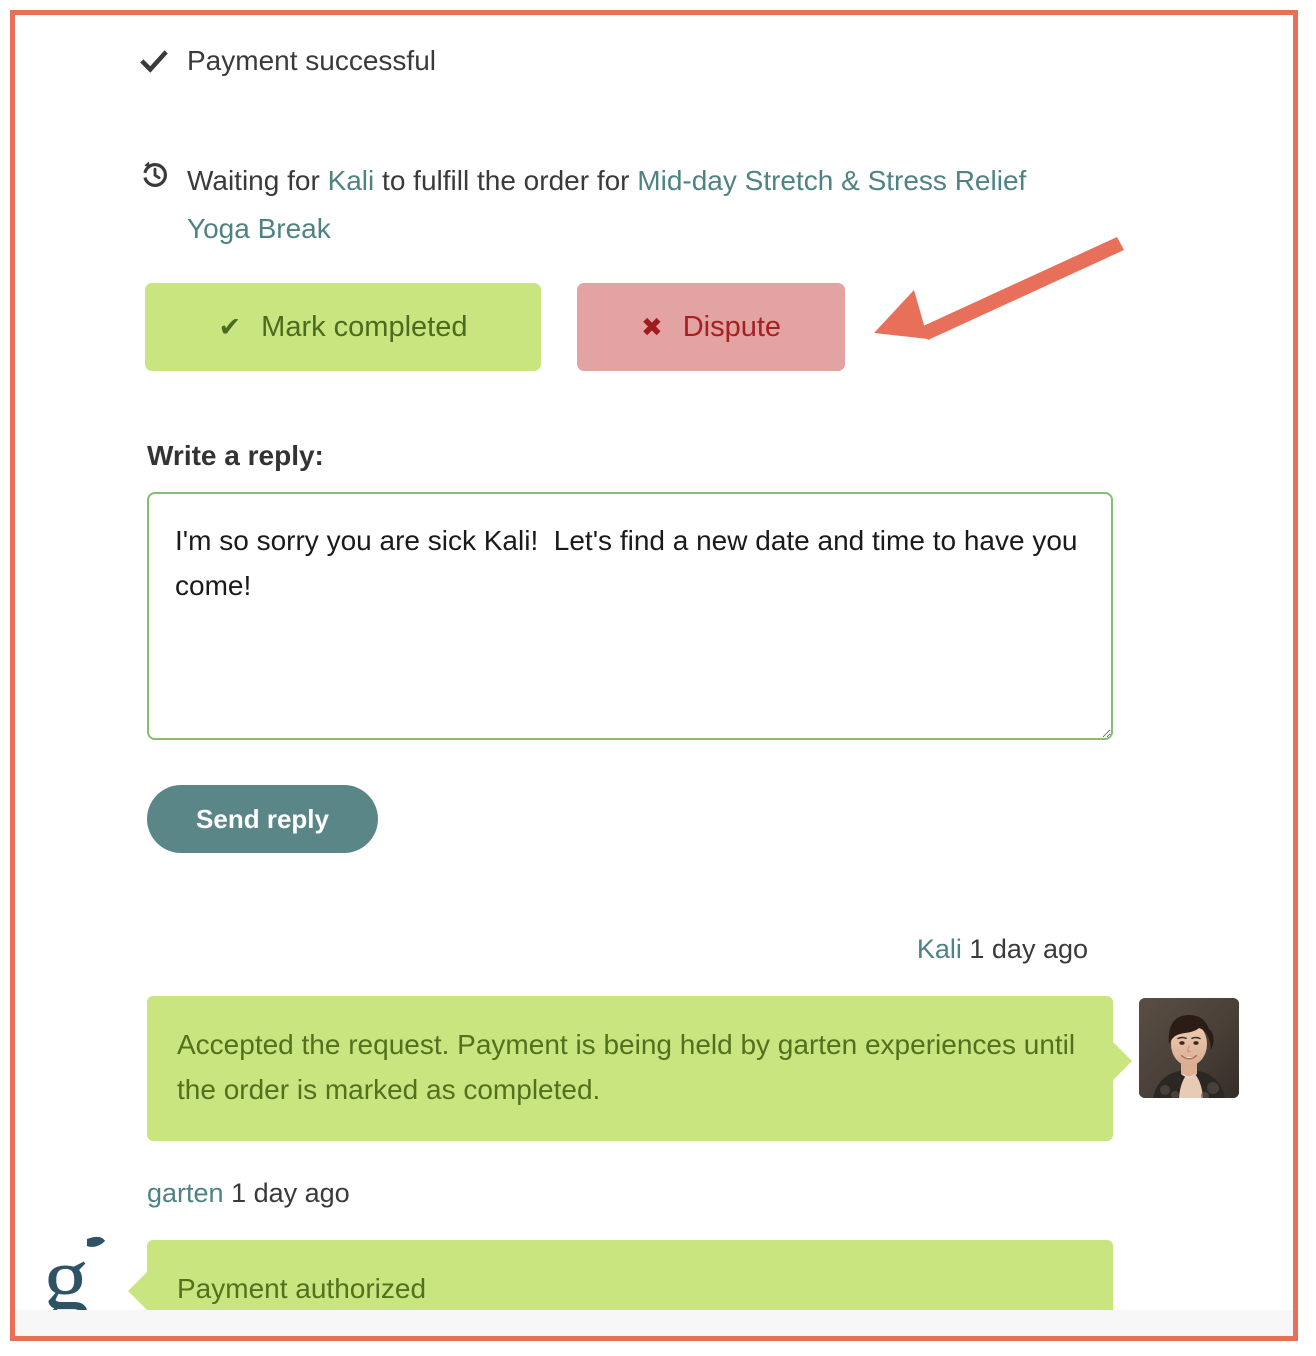 The width and height of the screenshot is (1316, 1356). I want to click on message-meta: garten 1 day ago, so click(248, 1193).